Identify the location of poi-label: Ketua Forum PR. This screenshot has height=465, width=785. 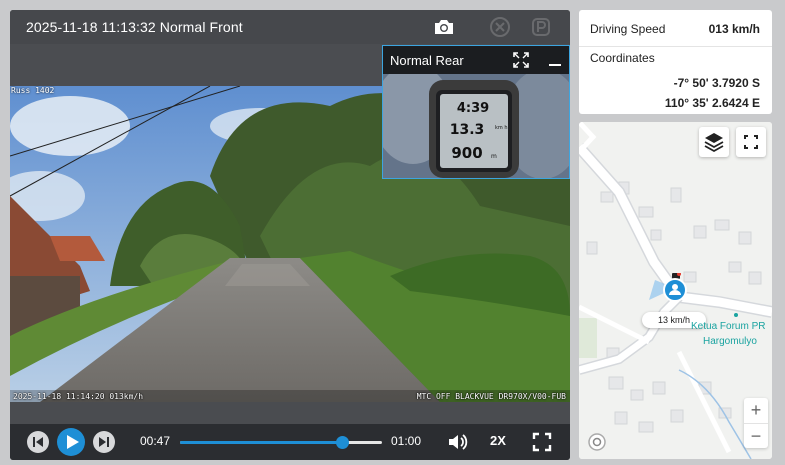
(728, 326).